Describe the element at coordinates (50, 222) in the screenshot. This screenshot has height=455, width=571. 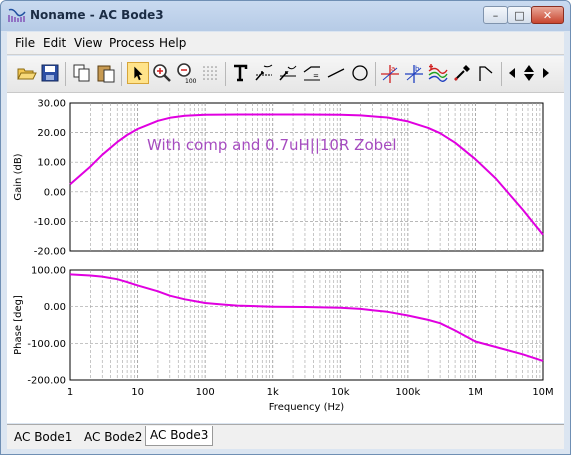
I see `y-tick-label: -10.00` at that location.